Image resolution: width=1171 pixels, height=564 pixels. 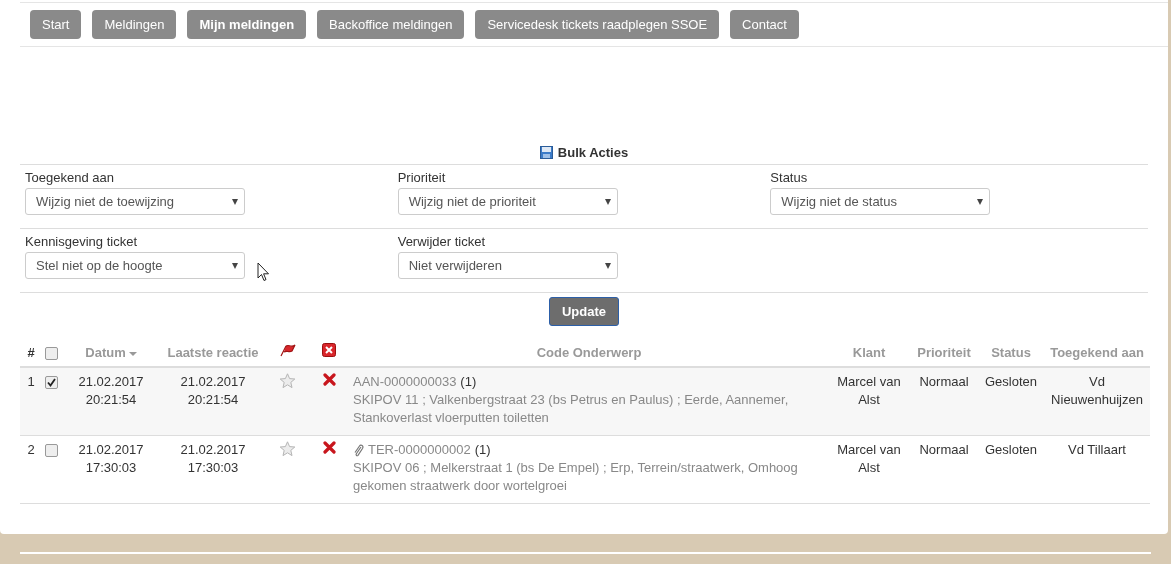 I want to click on nav-button: Servicedesk tickets raadplegen SSOE, so click(x=597, y=24).